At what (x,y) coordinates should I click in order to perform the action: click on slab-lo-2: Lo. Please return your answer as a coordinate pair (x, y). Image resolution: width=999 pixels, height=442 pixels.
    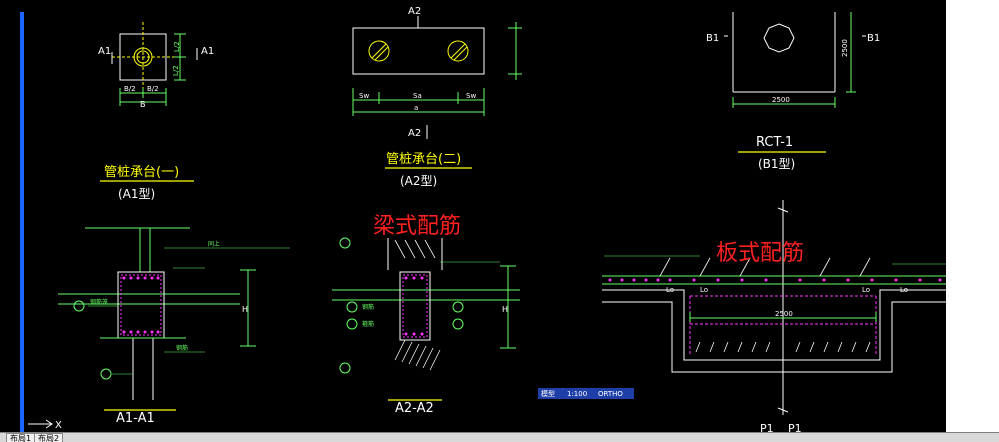
    Looking at the image, I should click on (704, 290).